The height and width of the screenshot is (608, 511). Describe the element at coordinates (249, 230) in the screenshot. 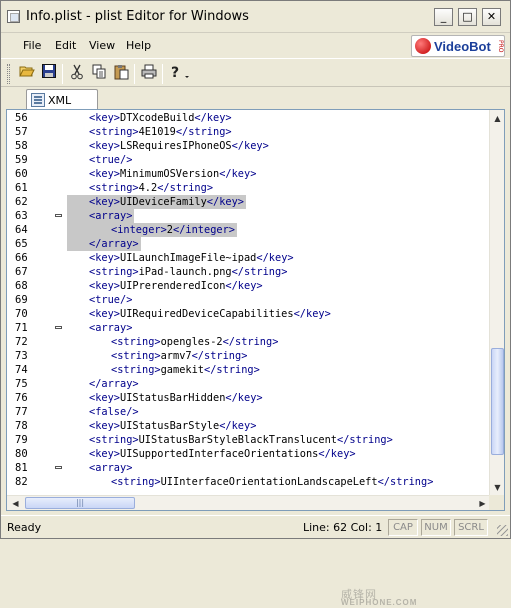

I see `code-line: 64 <integer>2</integer>` at that location.